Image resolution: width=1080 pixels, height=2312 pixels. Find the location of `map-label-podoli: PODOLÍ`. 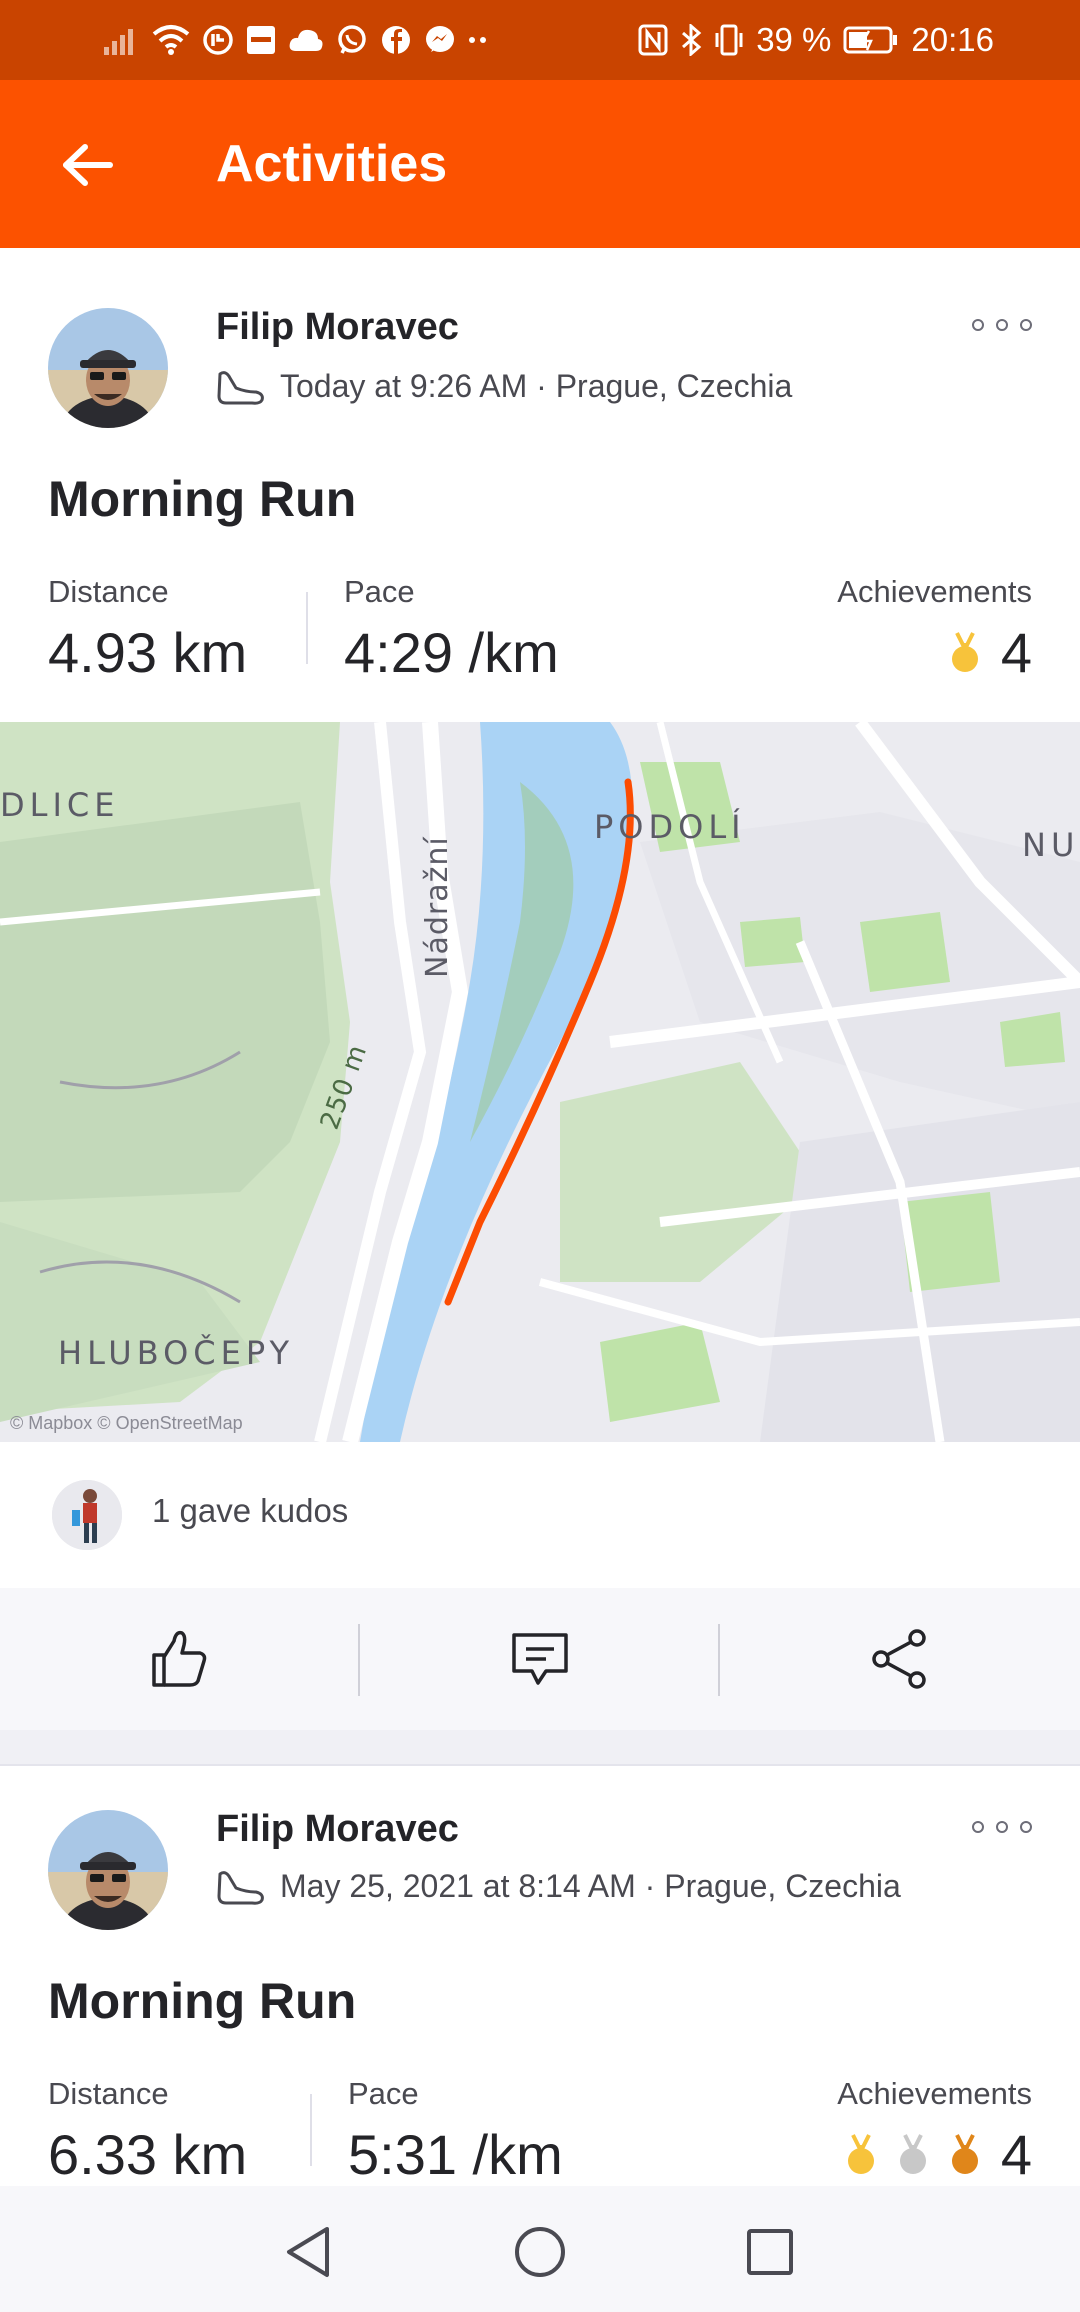

map-label-podoli: PODOLÍ is located at coordinates (670, 827).